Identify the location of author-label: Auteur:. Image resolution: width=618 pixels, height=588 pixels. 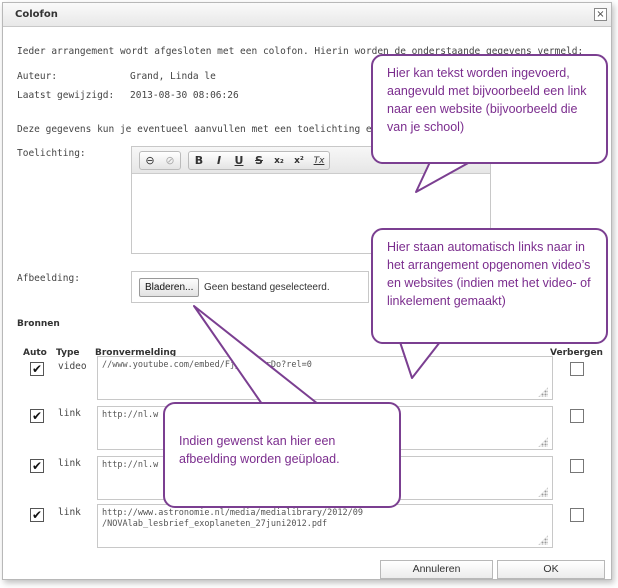
(37, 76).